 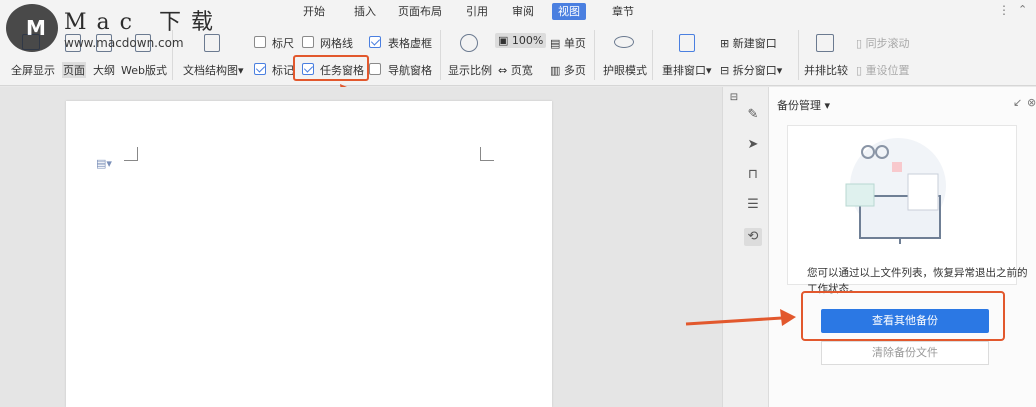 What do you see at coordinates (748, 43) in the screenshot?
I see `new-window-button: ⊞ 新建窗口` at bounding box center [748, 43].